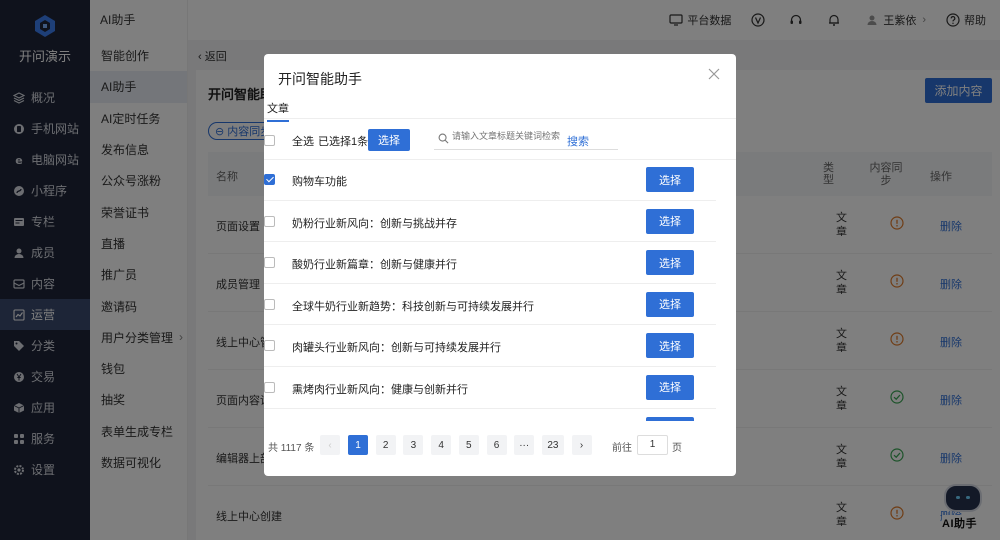  I want to click on goto-label: 前往, so click(622, 448).